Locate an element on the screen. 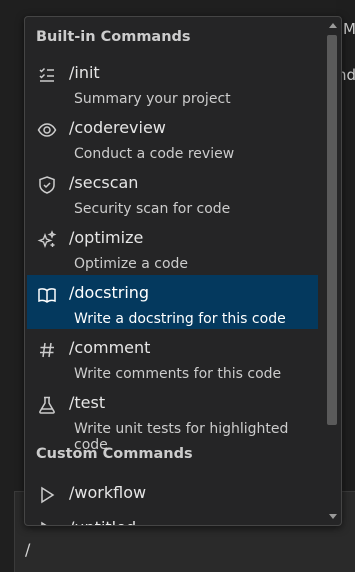 The height and width of the screenshot is (572, 355). scroll-down-arrow-icon is located at coordinates (333, 516).